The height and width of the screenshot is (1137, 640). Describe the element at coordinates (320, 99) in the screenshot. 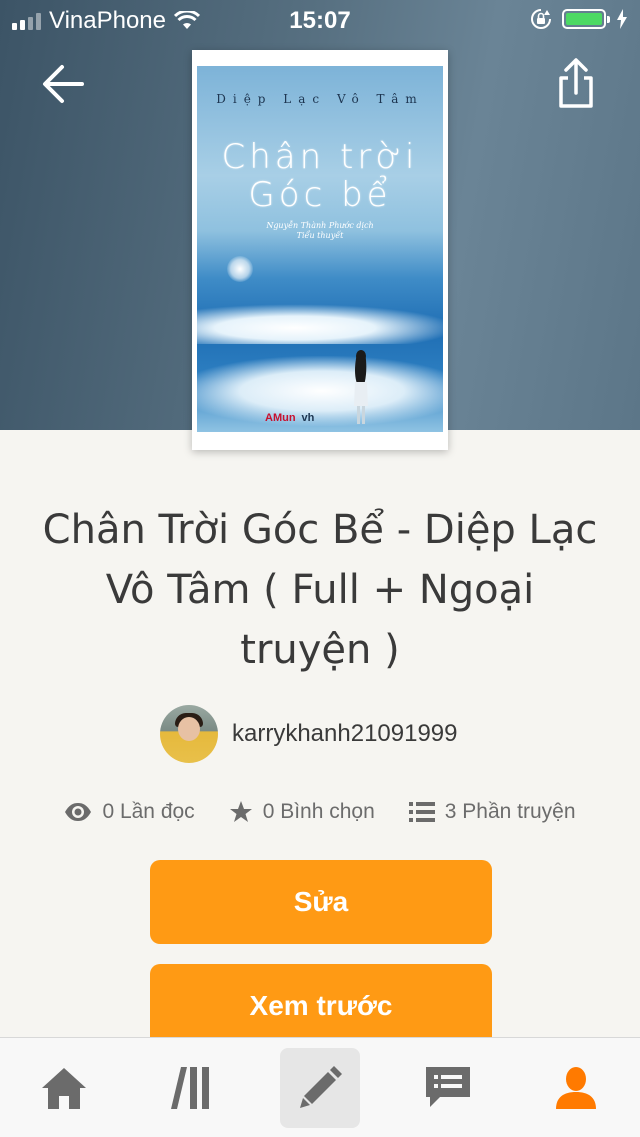

I see `cover-author: Diệp Lạc Vô Tâm` at that location.